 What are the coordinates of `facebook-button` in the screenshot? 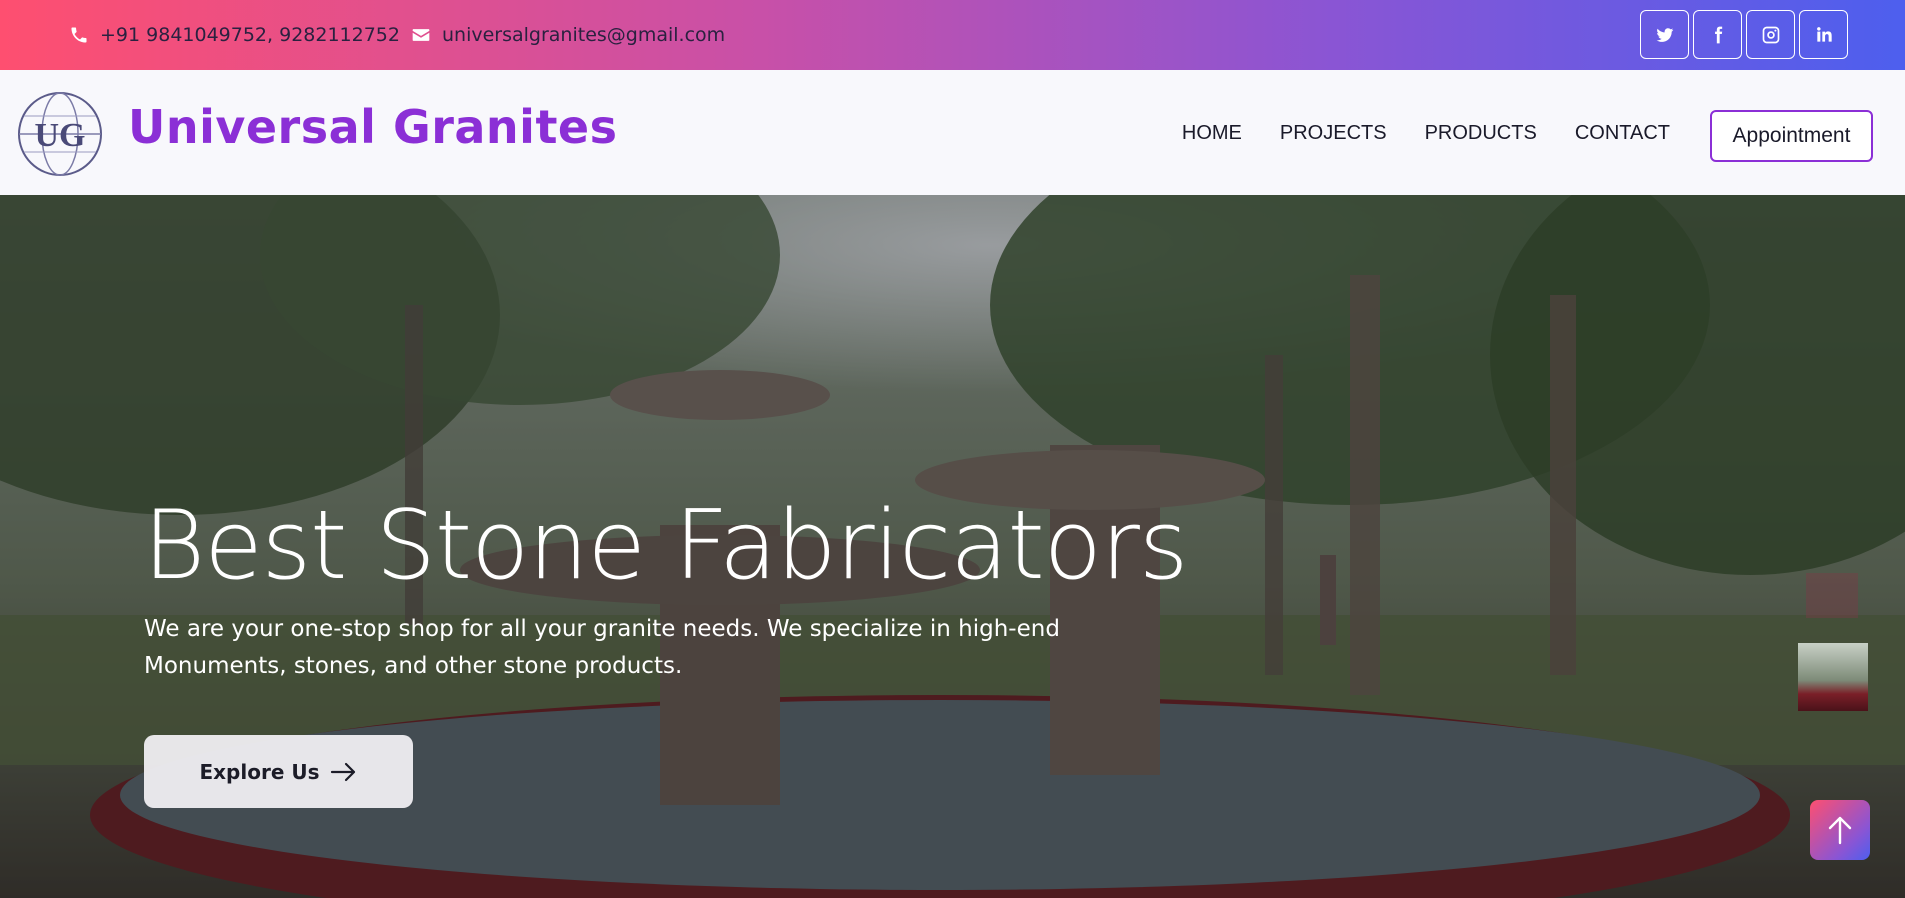 It's located at (1717, 34).